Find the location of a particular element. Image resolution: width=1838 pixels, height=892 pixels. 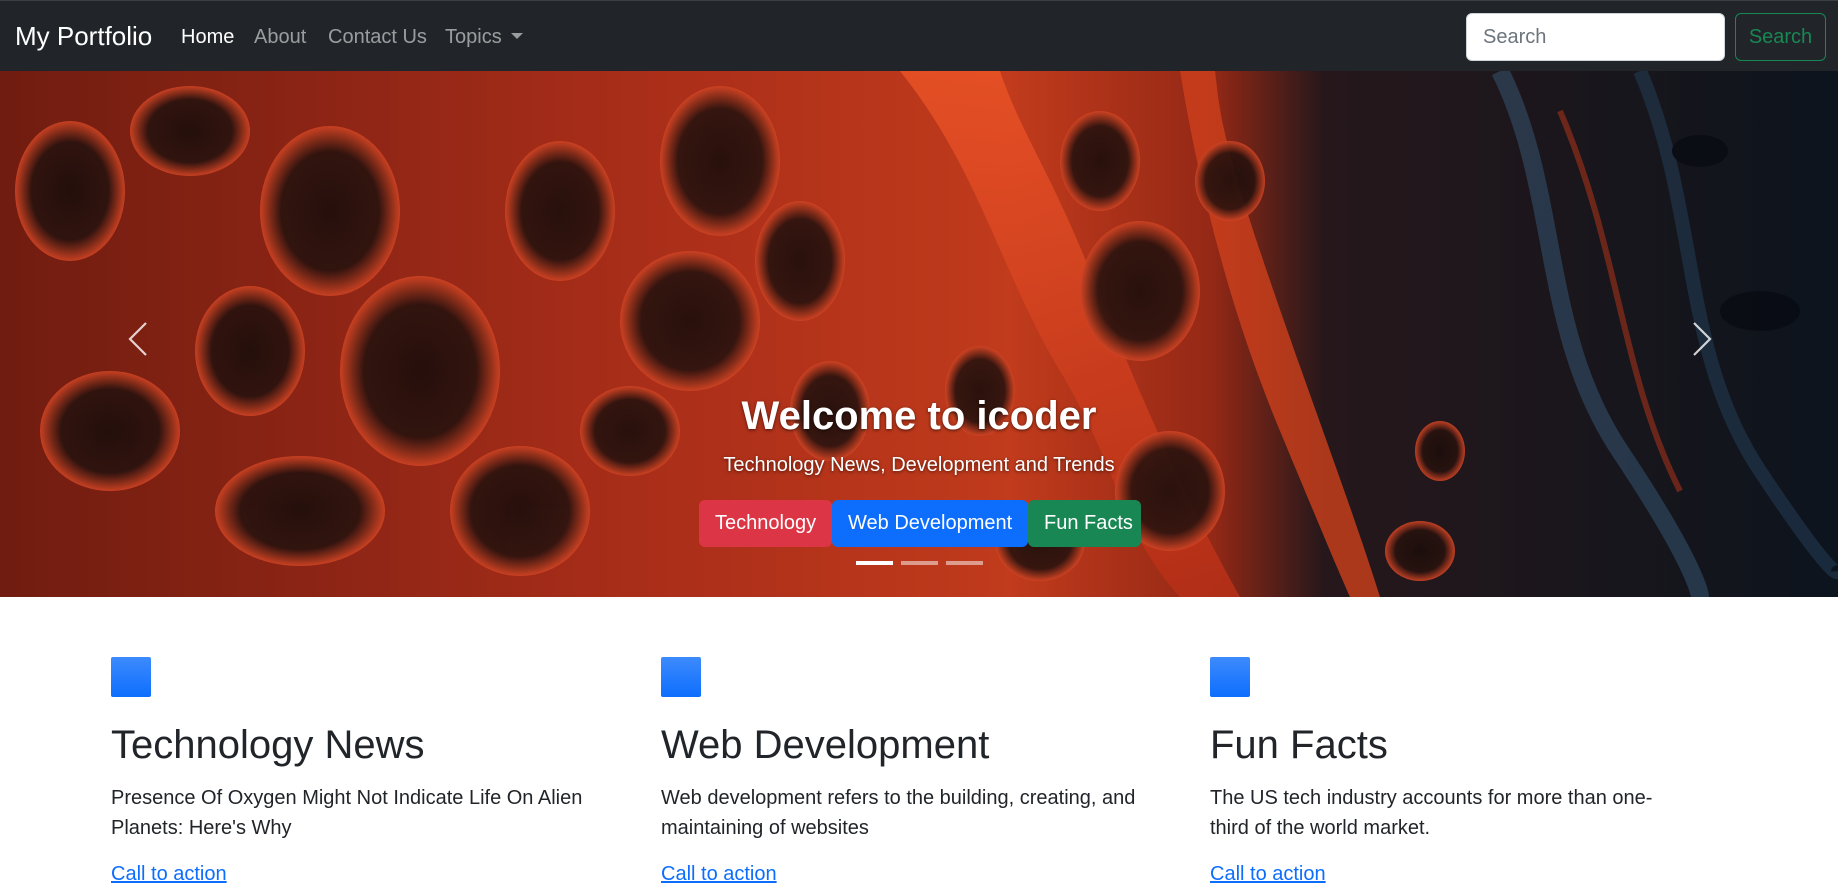

feature-title: Fun Facts is located at coordinates (1299, 745).